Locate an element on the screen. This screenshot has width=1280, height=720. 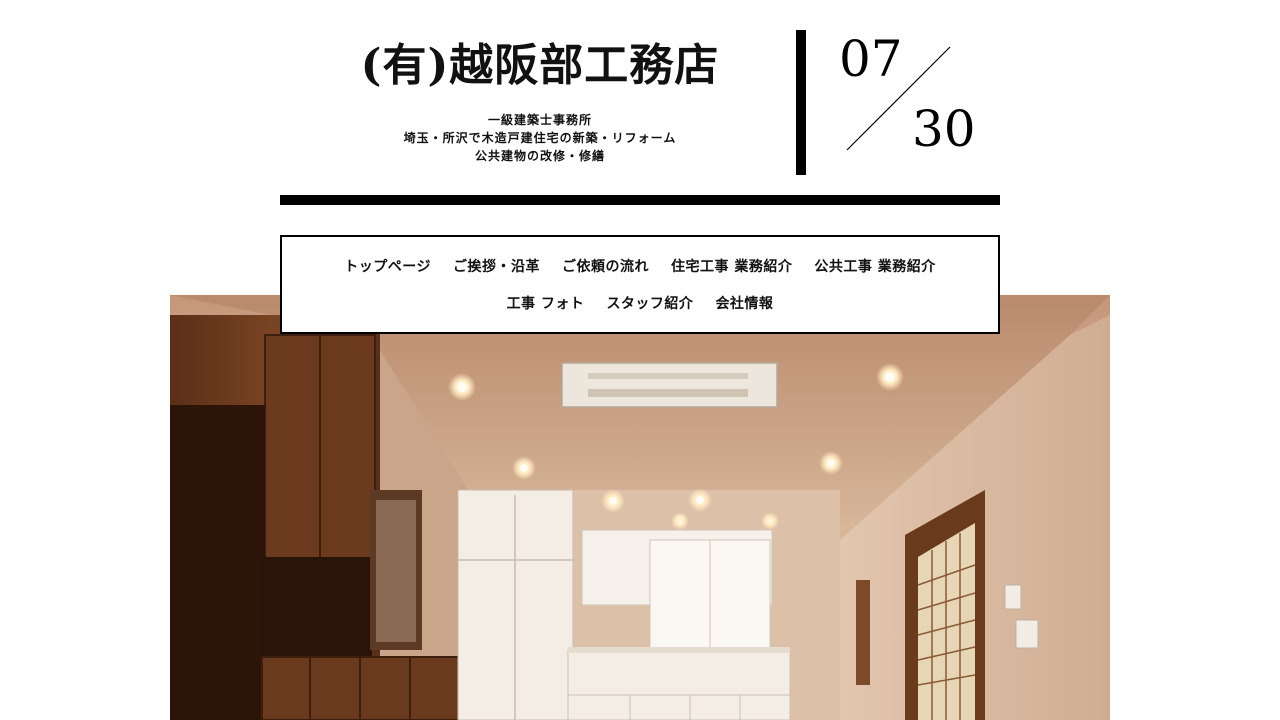
tagline-line: 公共建物の改修・修繕 is located at coordinates (539, 156).